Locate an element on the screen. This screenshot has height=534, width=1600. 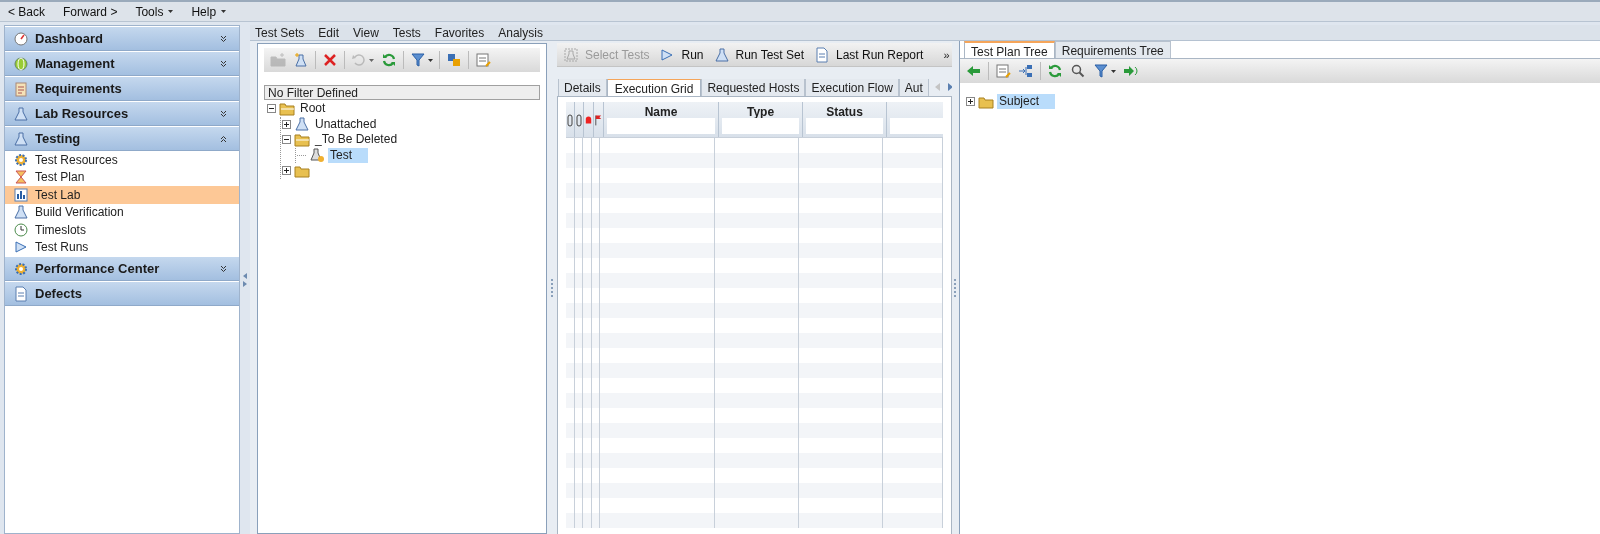
hourglass-icon is located at coordinates (21, 177).